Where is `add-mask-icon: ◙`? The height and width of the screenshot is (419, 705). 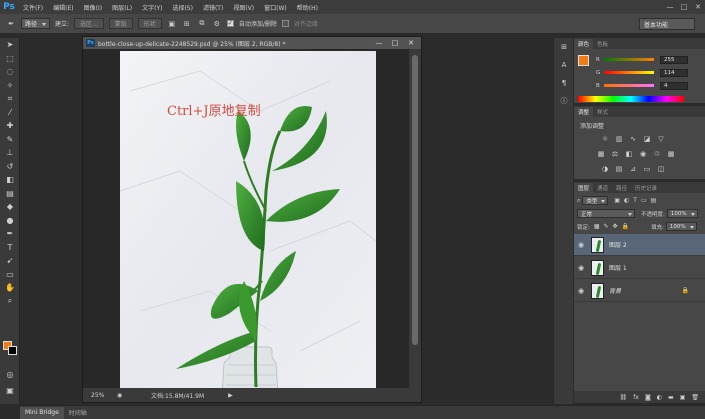
add-mask-icon: ◙ is located at coordinates (648, 397).